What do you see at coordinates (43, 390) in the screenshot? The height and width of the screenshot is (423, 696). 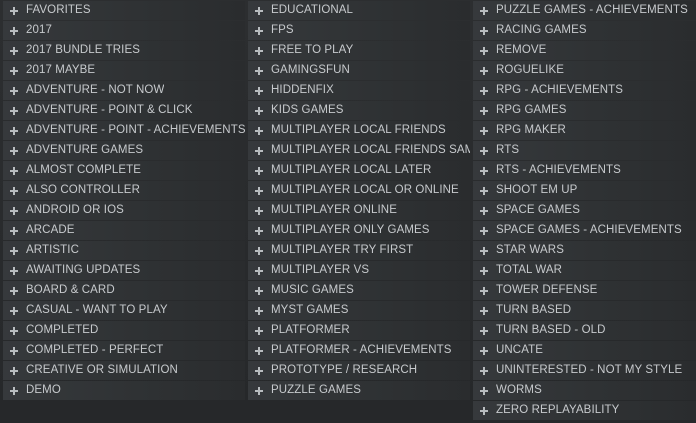 I see `category-item-label: DEMO` at bounding box center [43, 390].